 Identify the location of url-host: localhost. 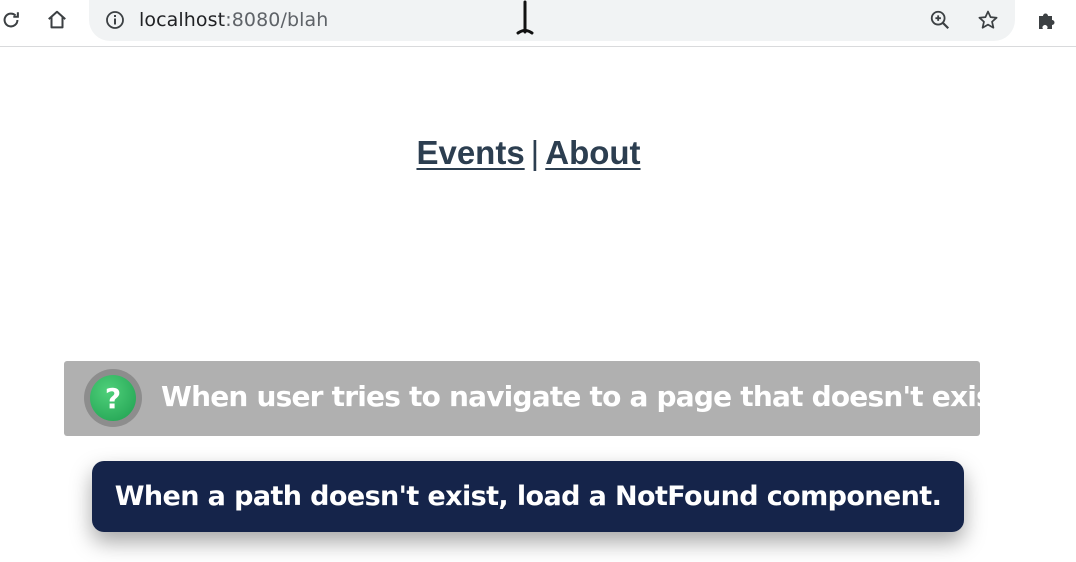
(182, 20).